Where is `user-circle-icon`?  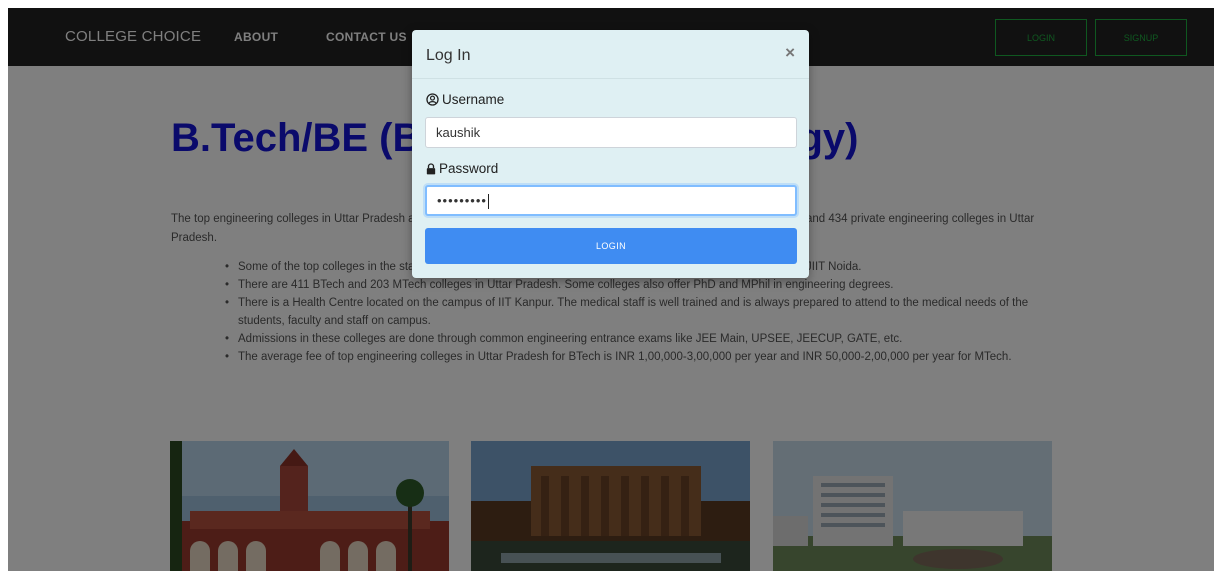 user-circle-icon is located at coordinates (432, 99).